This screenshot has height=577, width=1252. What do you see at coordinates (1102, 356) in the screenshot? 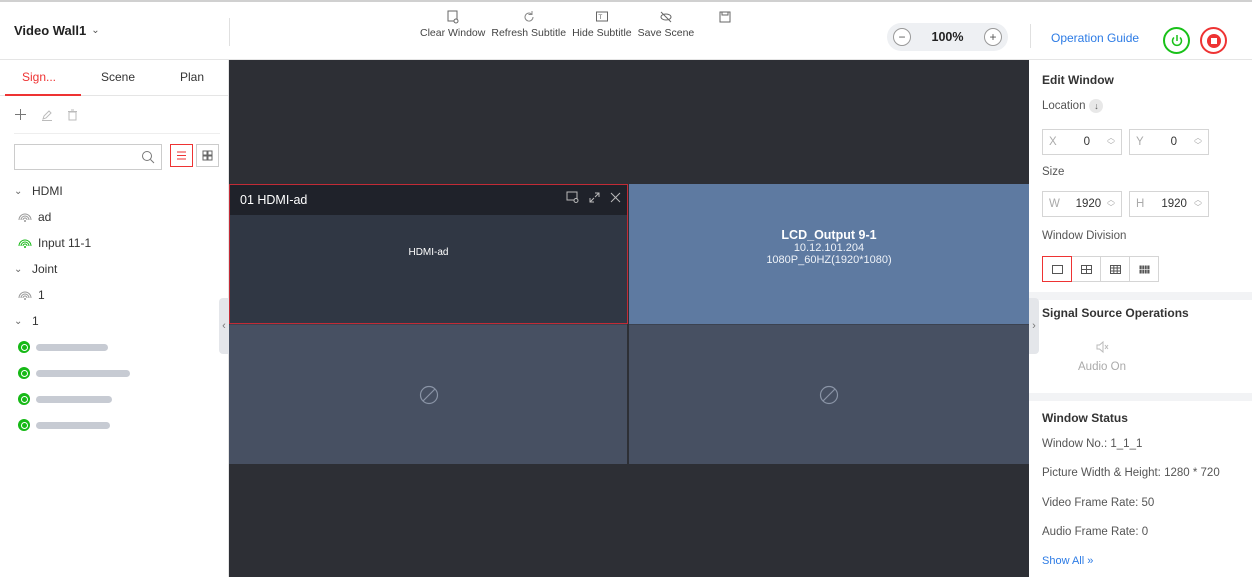
I see `audio-on-button: Audio On` at bounding box center [1102, 356].